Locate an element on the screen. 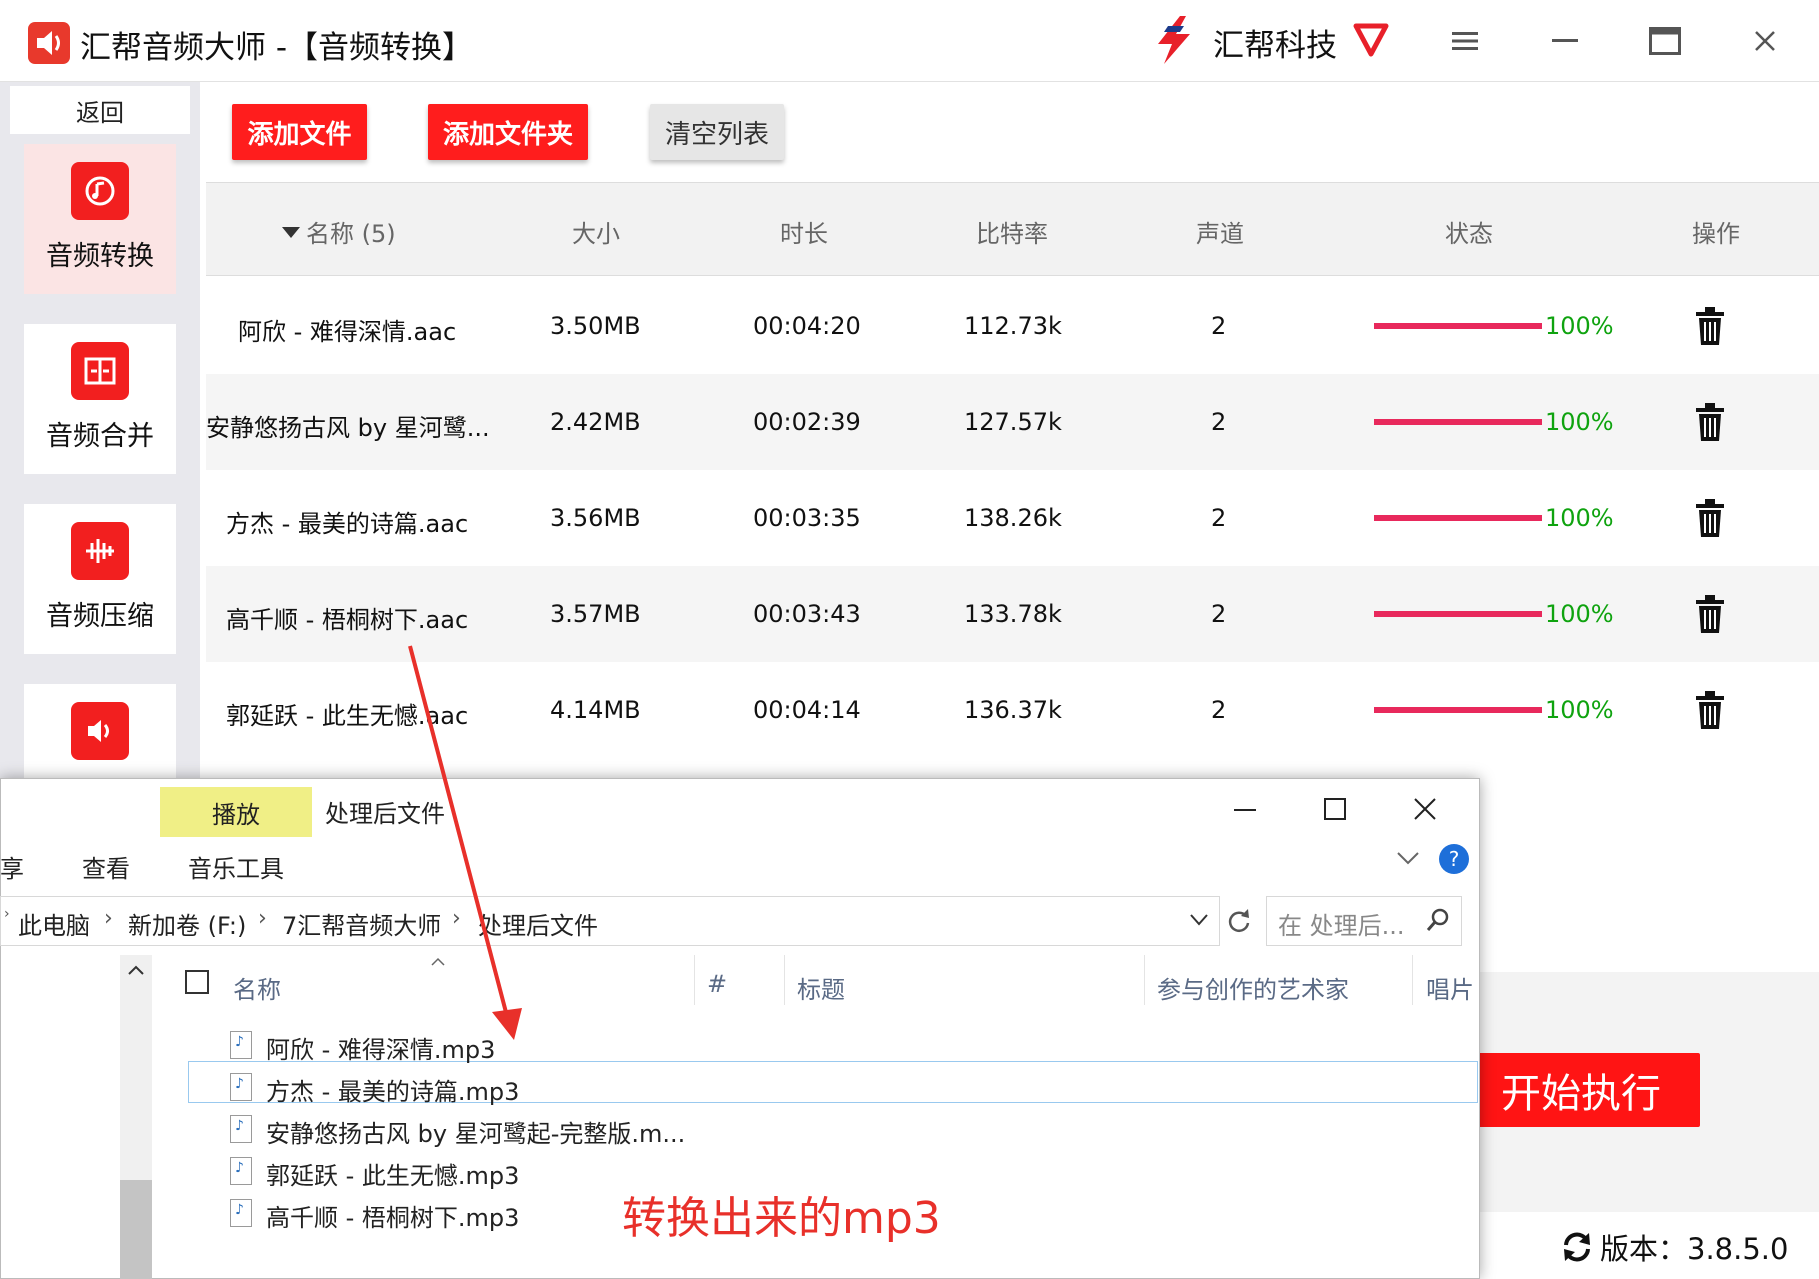 This screenshot has height=1279, width=1819. search-icon is located at coordinates (1438, 922).